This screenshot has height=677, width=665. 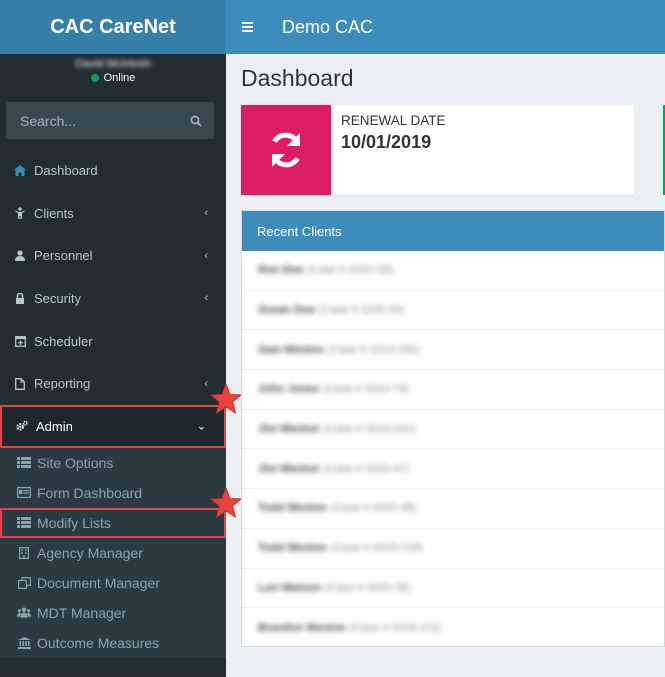 What do you see at coordinates (297, 78) in the screenshot?
I see `page-title: Dashboard` at bounding box center [297, 78].